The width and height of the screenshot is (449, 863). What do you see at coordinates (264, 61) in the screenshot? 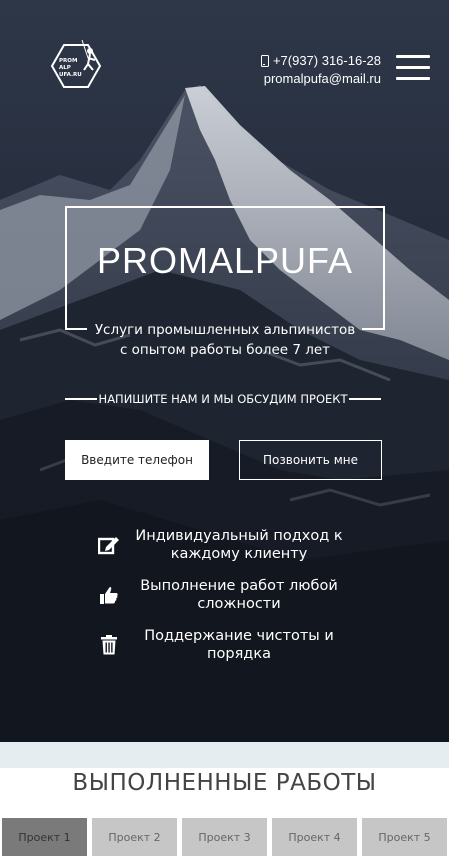
I see `phone-icon` at bounding box center [264, 61].